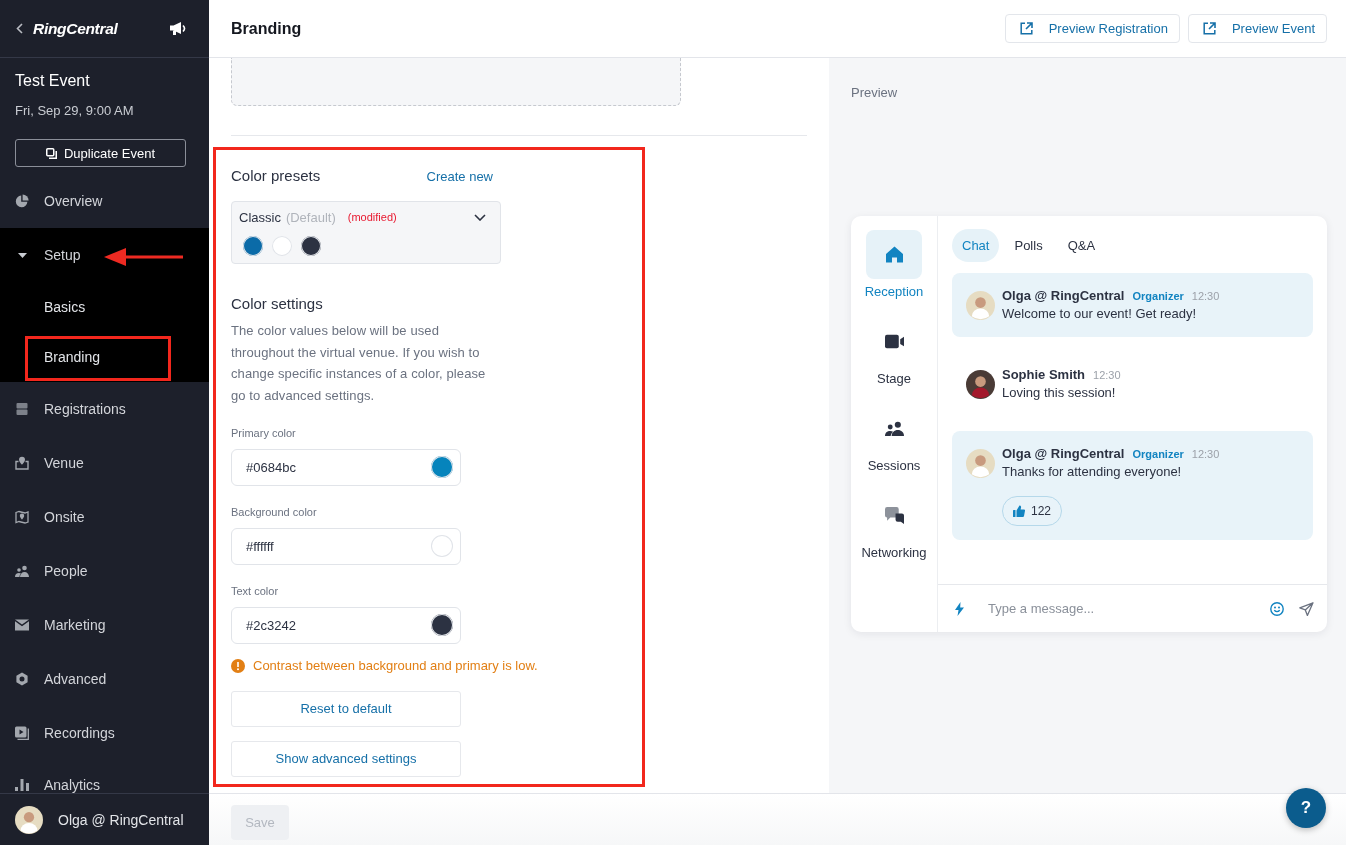  I want to click on chevron-left-icon, so click(19, 28).